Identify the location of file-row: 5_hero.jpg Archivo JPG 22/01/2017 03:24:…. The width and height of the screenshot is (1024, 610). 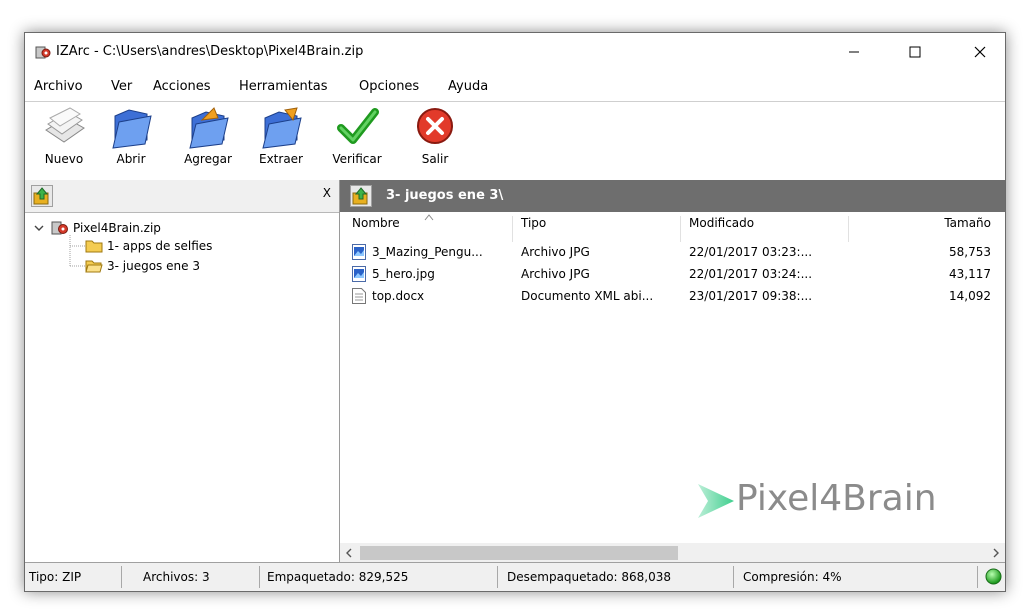
(672, 275).